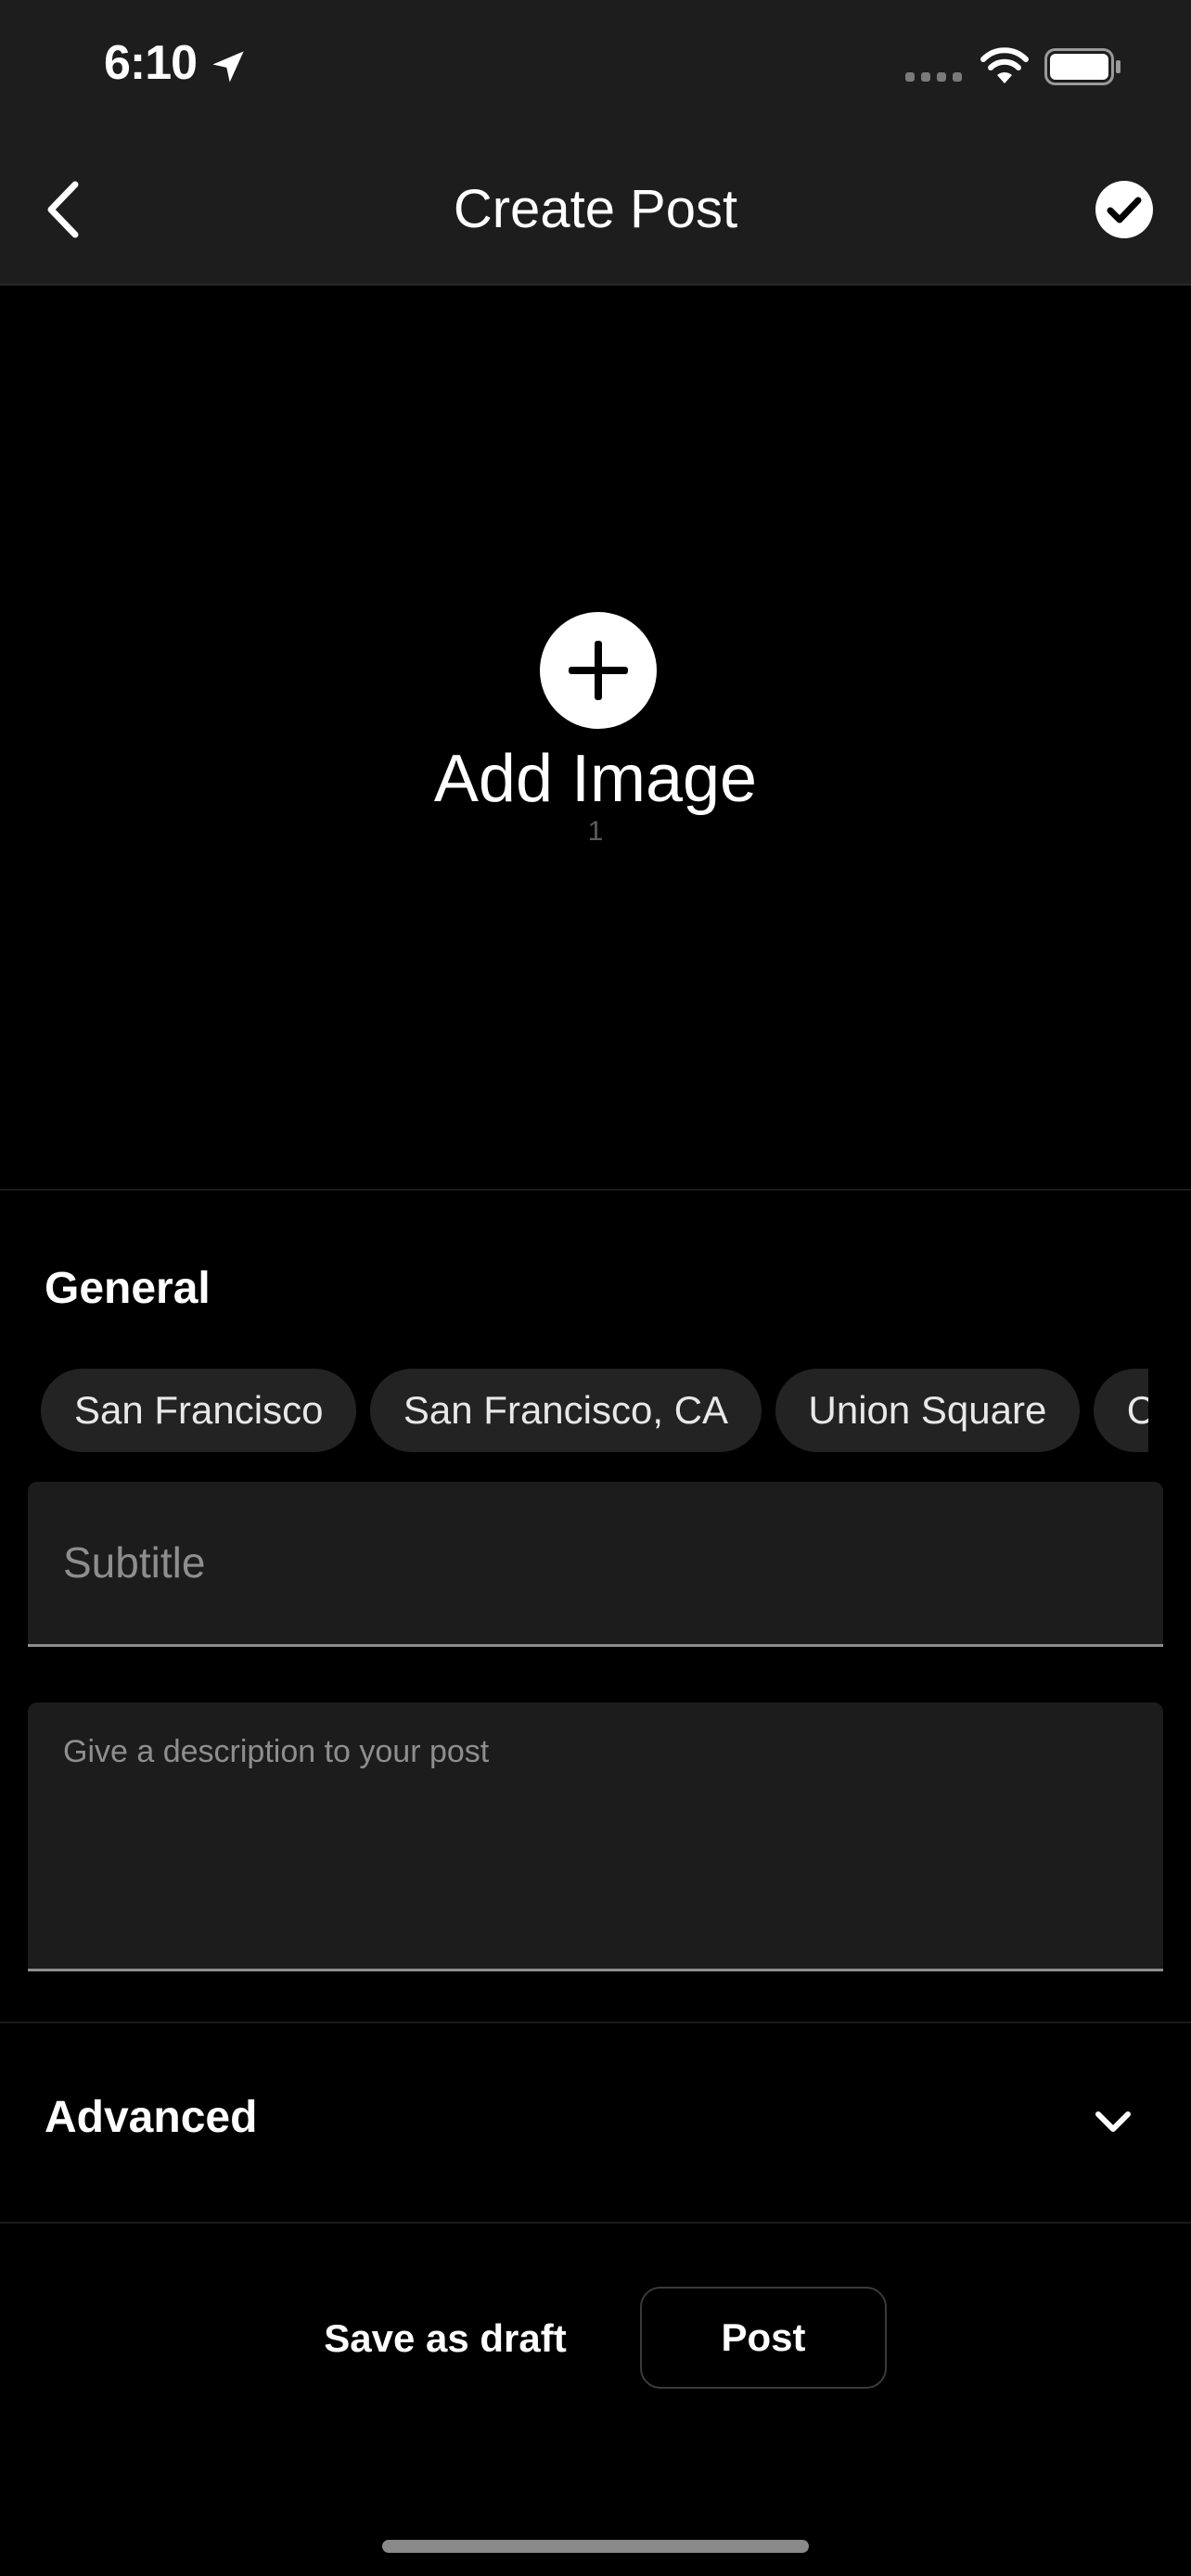 The image size is (1191, 2576). What do you see at coordinates (591, 1562) in the screenshot?
I see `subtitle-input` at bounding box center [591, 1562].